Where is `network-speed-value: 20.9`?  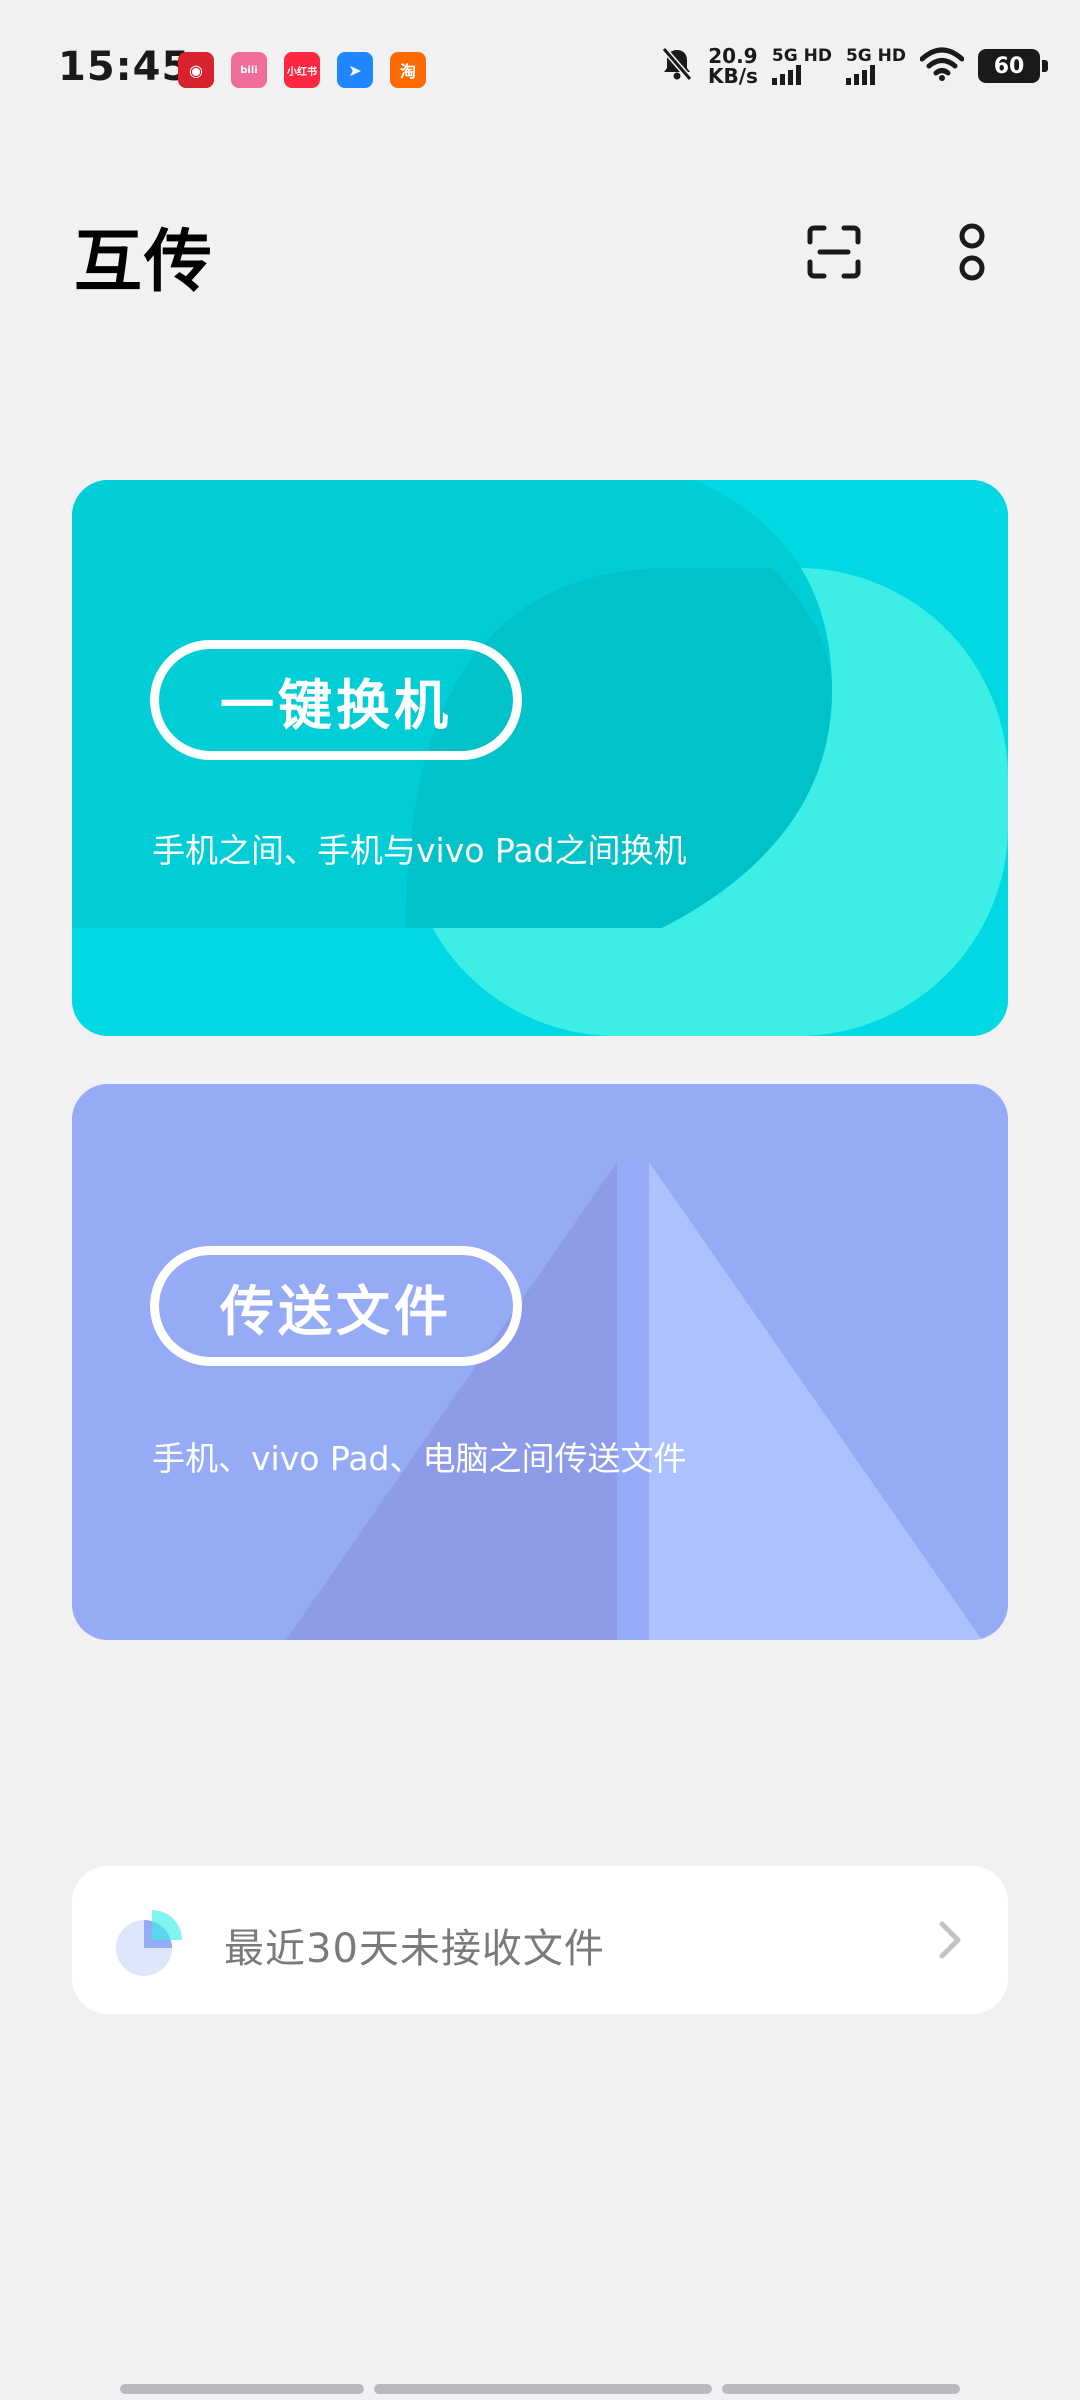 network-speed-value: 20.9 is located at coordinates (733, 56).